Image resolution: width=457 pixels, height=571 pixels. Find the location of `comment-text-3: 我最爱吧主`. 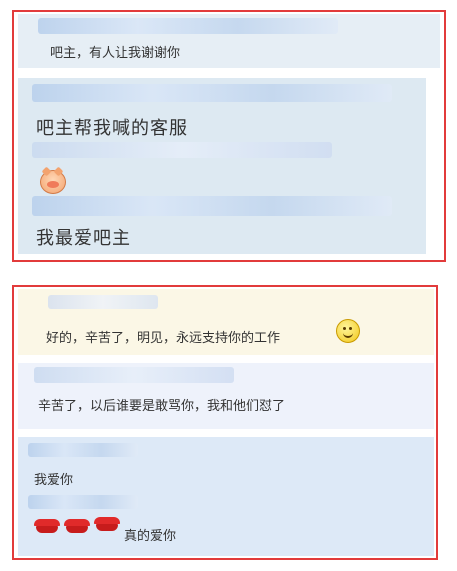

comment-text-3: 我最爱吧主 is located at coordinates (83, 238).